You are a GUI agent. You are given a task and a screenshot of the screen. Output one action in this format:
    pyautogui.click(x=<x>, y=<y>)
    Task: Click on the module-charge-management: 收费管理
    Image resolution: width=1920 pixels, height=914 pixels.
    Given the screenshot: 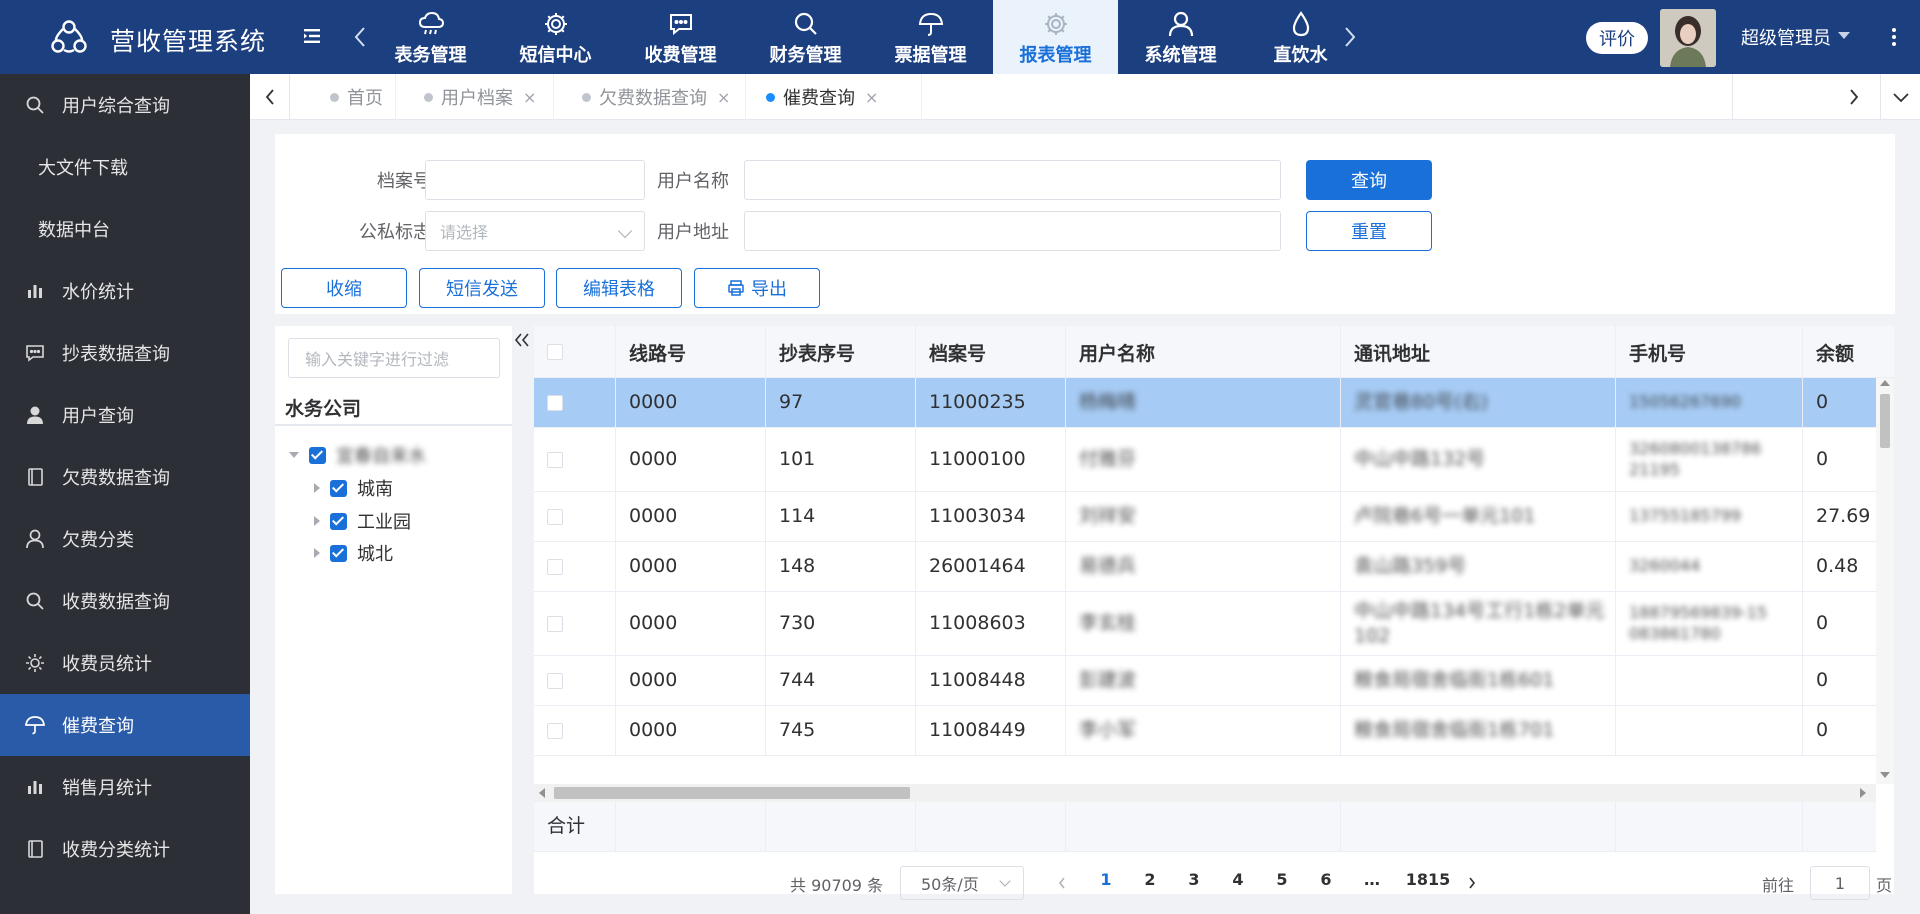 What is the action you would take?
    pyautogui.click(x=680, y=37)
    